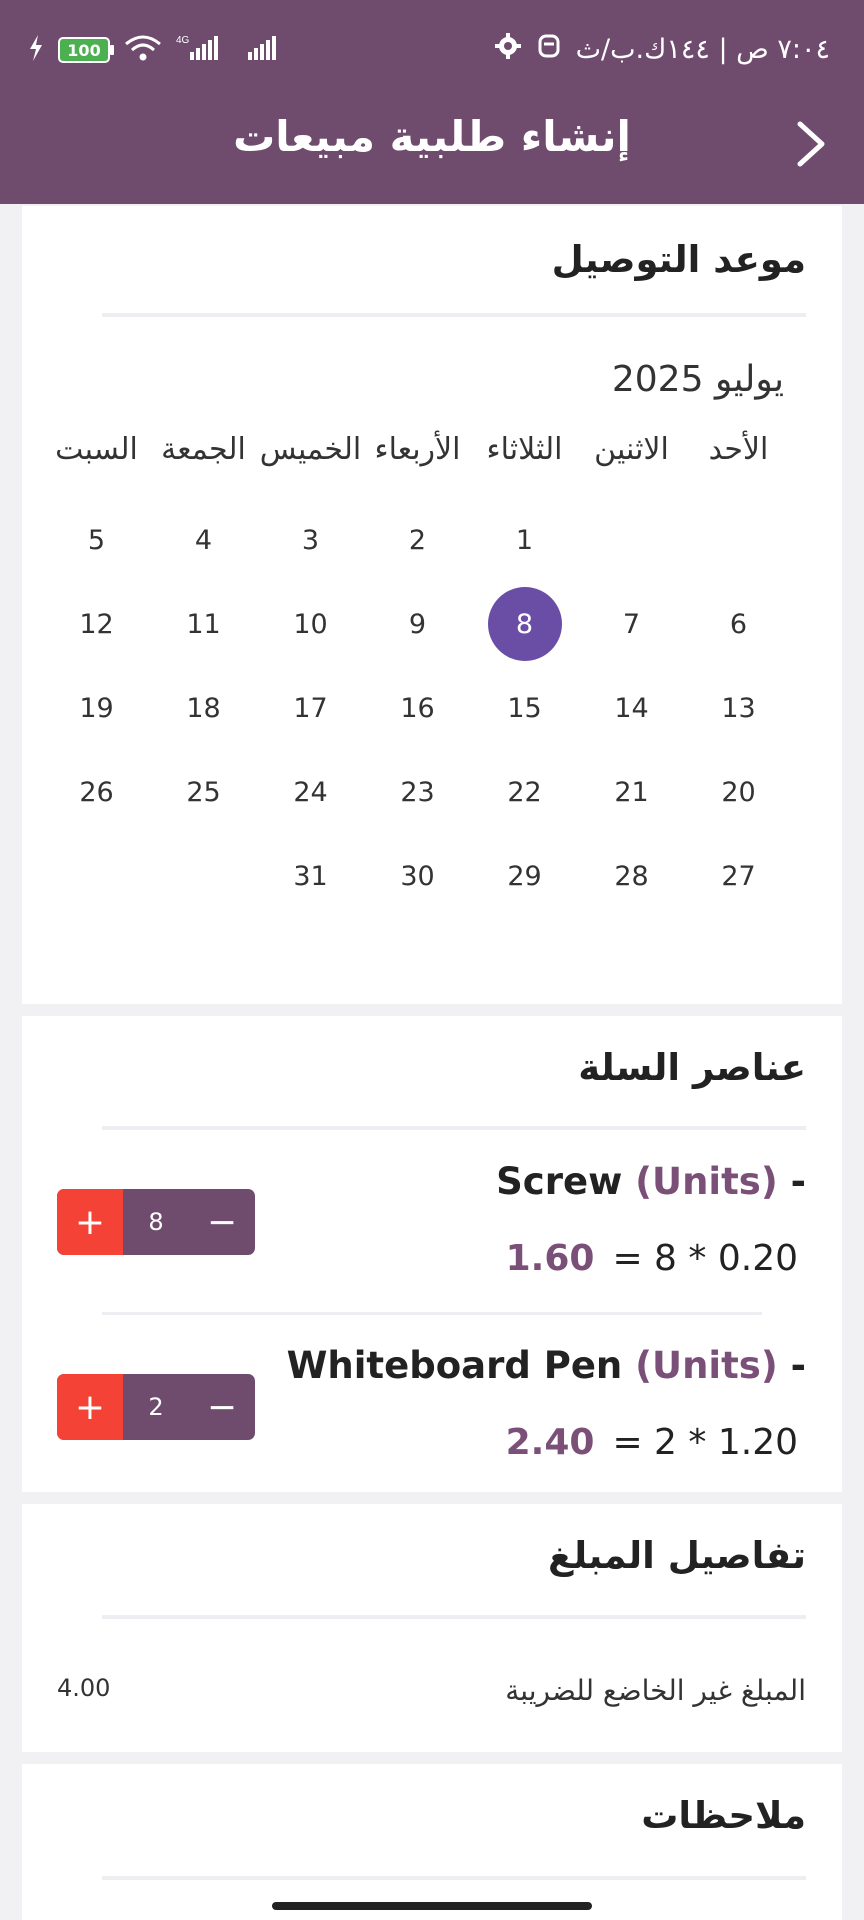 Image resolution: width=864 pixels, height=1920 pixels. I want to click on calendar-day: 12, so click(96, 624).